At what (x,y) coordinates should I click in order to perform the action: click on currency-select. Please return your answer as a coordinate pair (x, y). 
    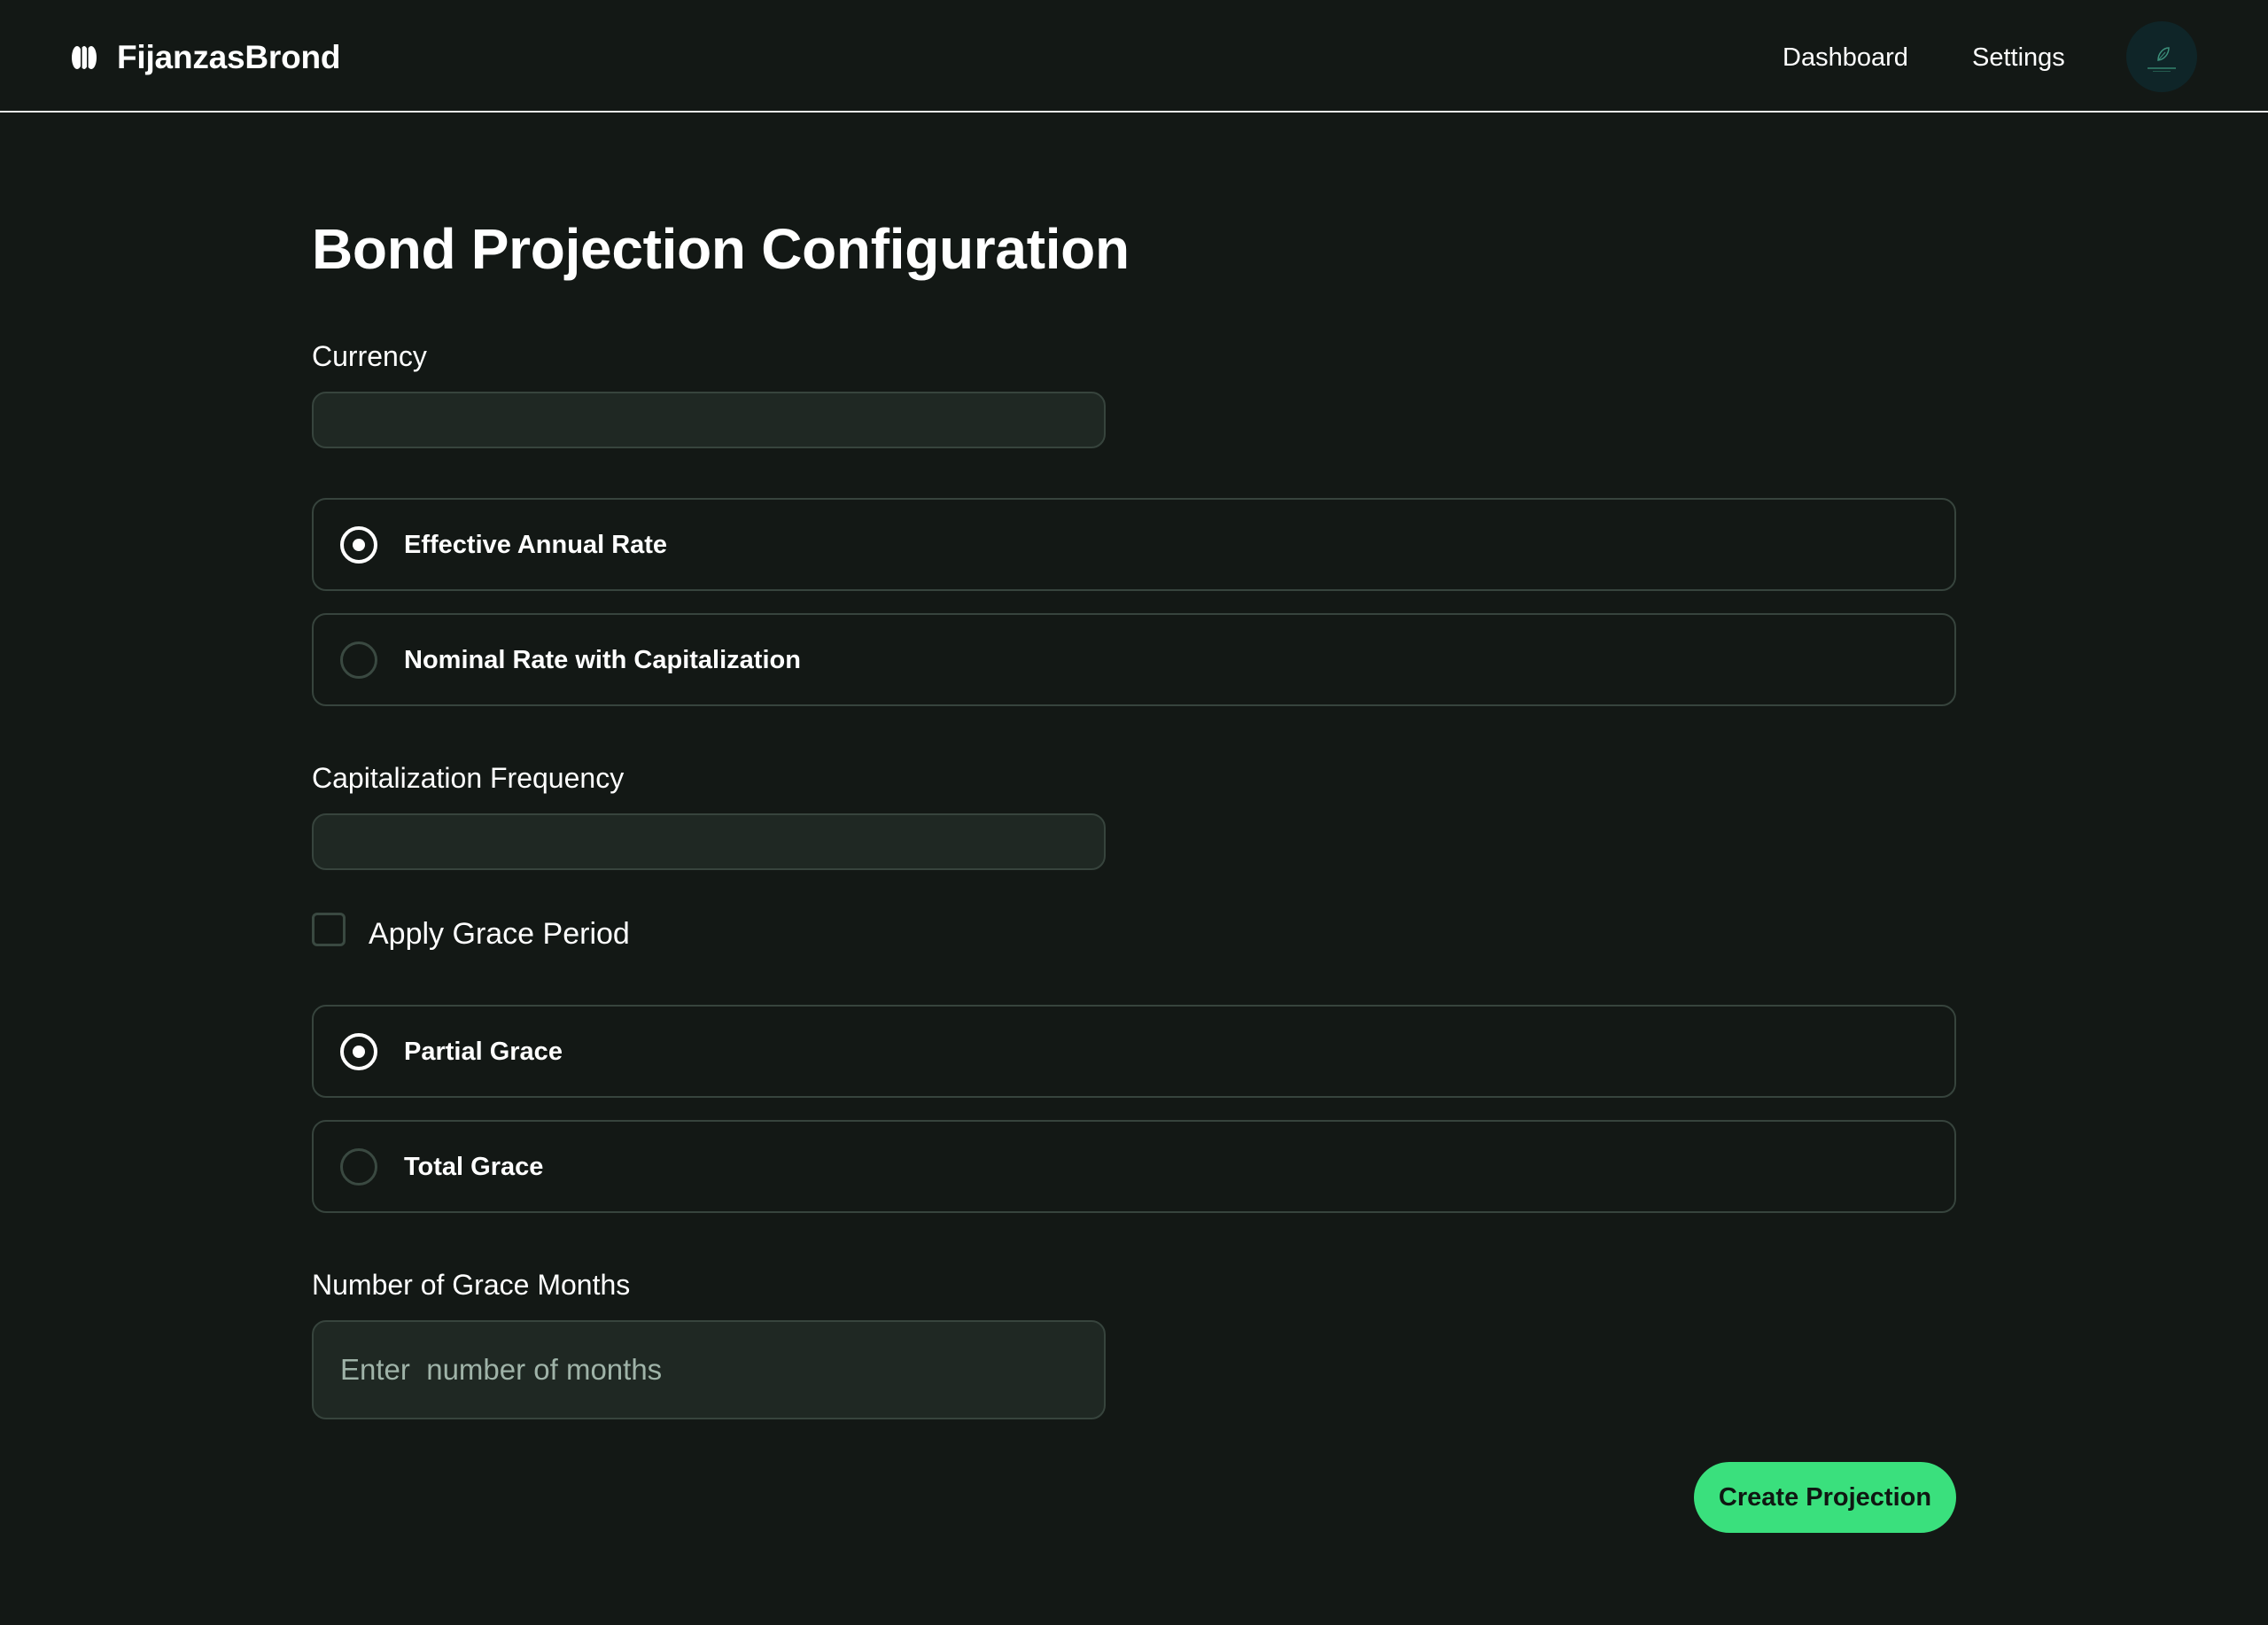
    Looking at the image, I should click on (709, 420).